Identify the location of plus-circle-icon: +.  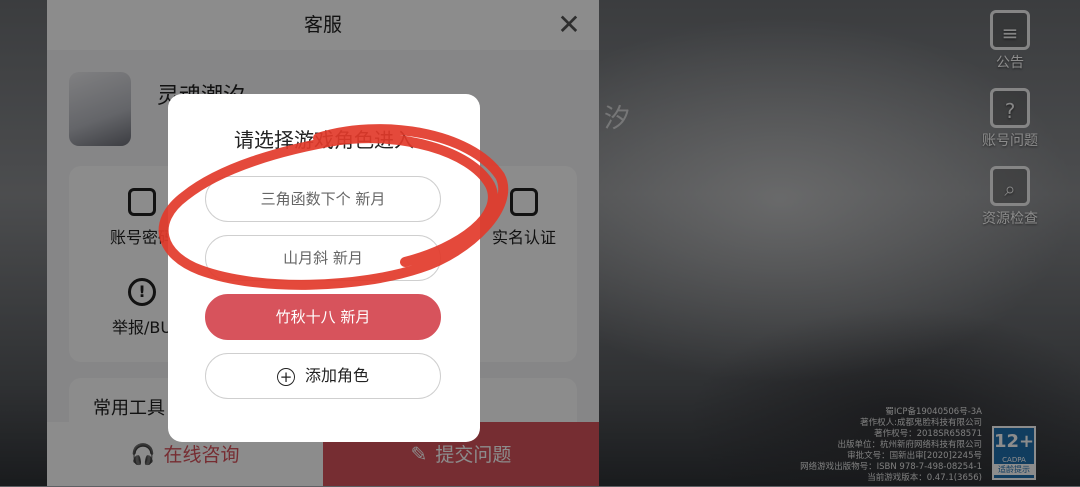
(285, 376).